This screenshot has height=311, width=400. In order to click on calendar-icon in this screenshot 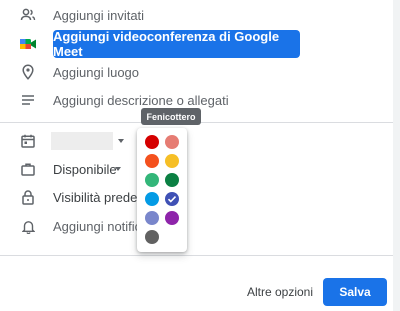, I will do `click(28, 141)`.